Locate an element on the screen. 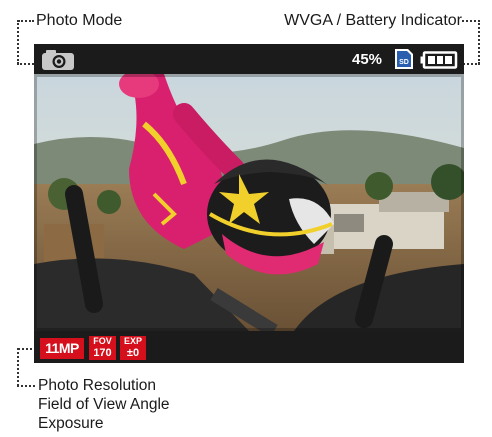 This screenshot has width=492, height=437. sd-label: SD is located at coordinates (404, 62).